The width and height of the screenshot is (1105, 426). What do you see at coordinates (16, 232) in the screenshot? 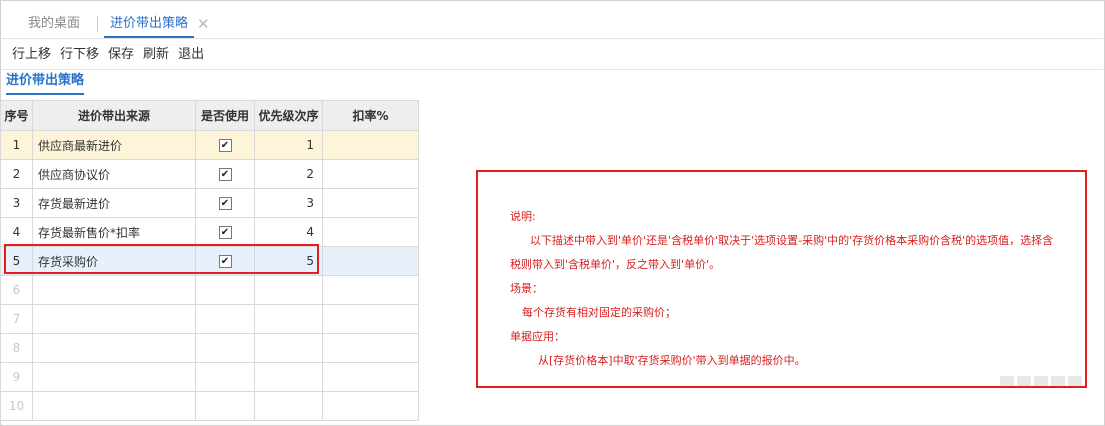
I see `row-index: 4` at bounding box center [16, 232].